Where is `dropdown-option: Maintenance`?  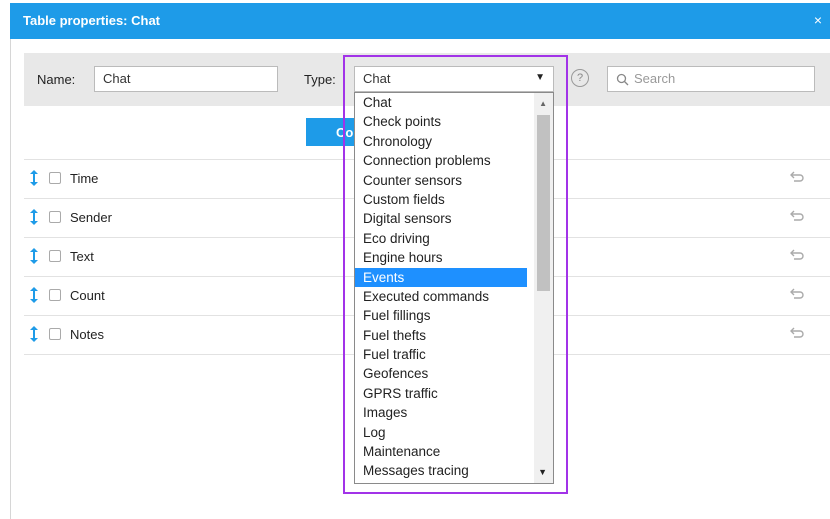
dropdown-option: Maintenance is located at coordinates (441, 451).